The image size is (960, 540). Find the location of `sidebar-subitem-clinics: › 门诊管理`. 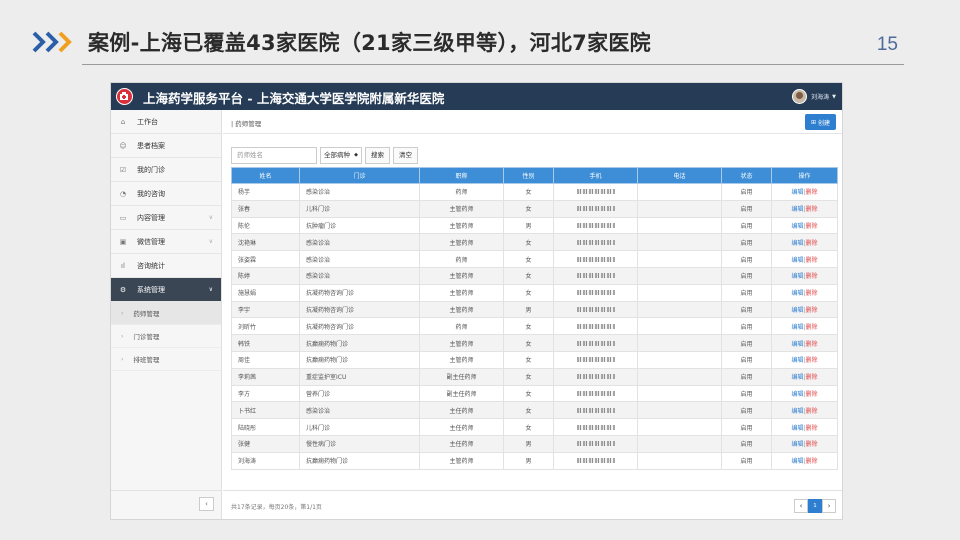

sidebar-subitem-clinics: › 门诊管理 is located at coordinates (166, 336).